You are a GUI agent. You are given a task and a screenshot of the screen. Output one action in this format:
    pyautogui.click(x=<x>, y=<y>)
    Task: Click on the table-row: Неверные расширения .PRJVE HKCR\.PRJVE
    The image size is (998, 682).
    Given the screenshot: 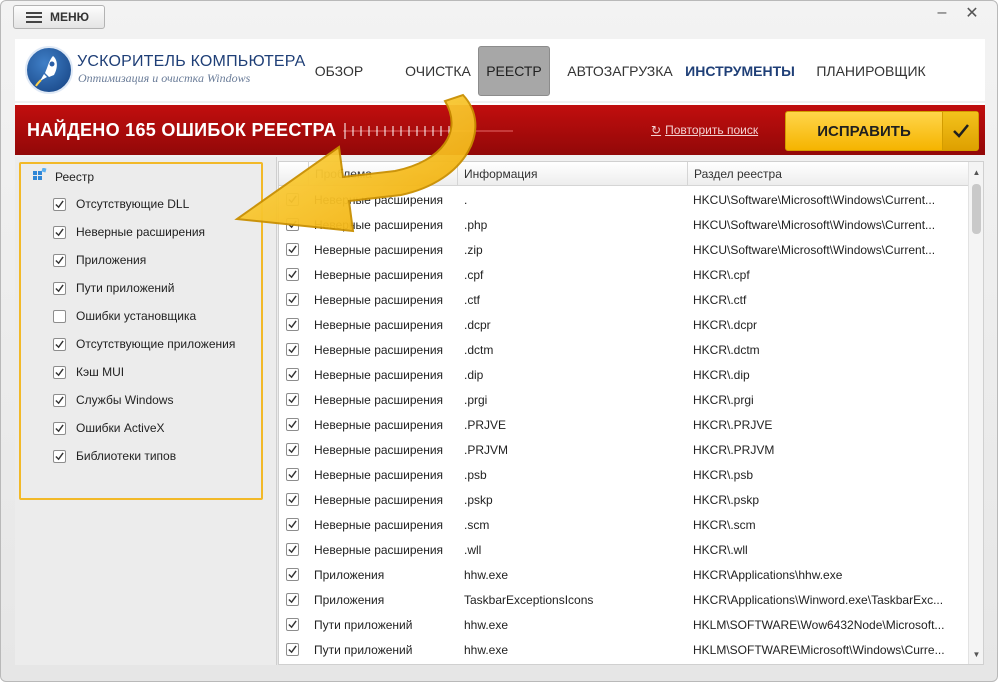 What is the action you would take?
    pyautogui.click(x=624, y=424)
    